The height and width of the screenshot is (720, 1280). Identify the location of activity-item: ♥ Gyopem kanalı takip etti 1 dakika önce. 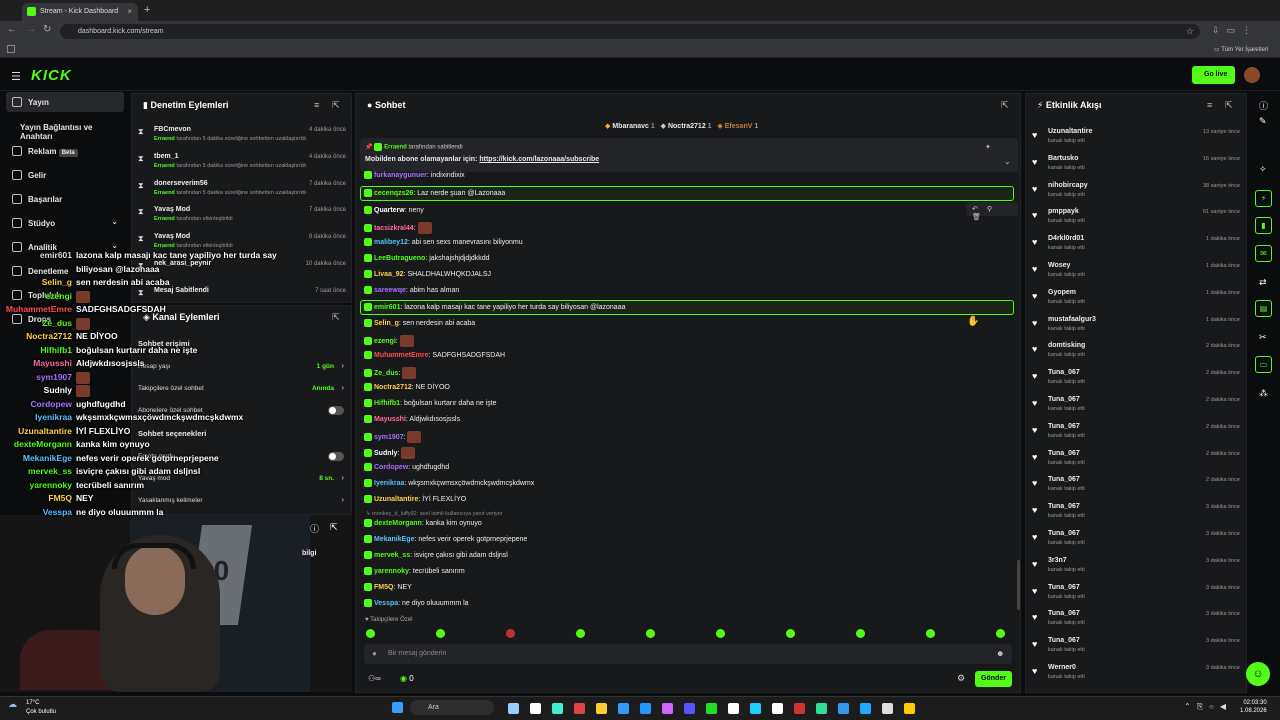
(1136, 299).